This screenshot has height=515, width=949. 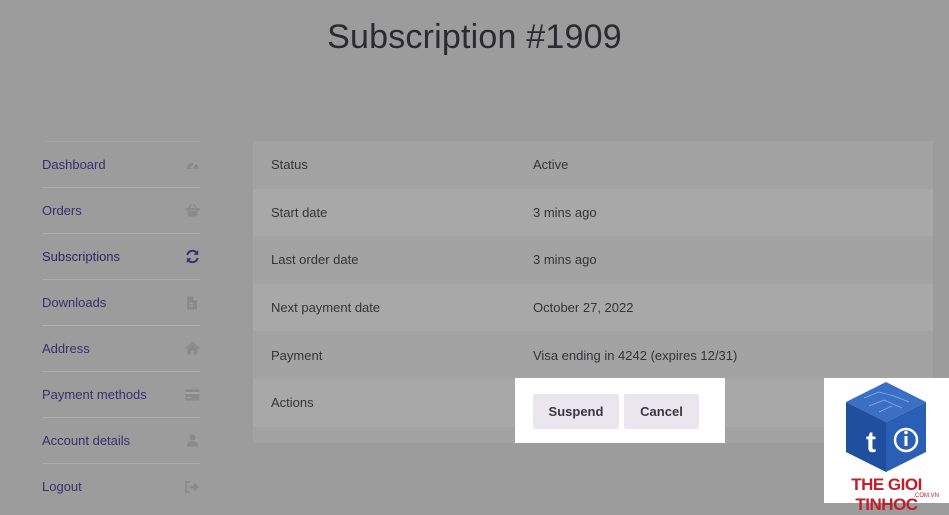 I want to click on table-row-status: Status Active, so click(x=593, y=165).